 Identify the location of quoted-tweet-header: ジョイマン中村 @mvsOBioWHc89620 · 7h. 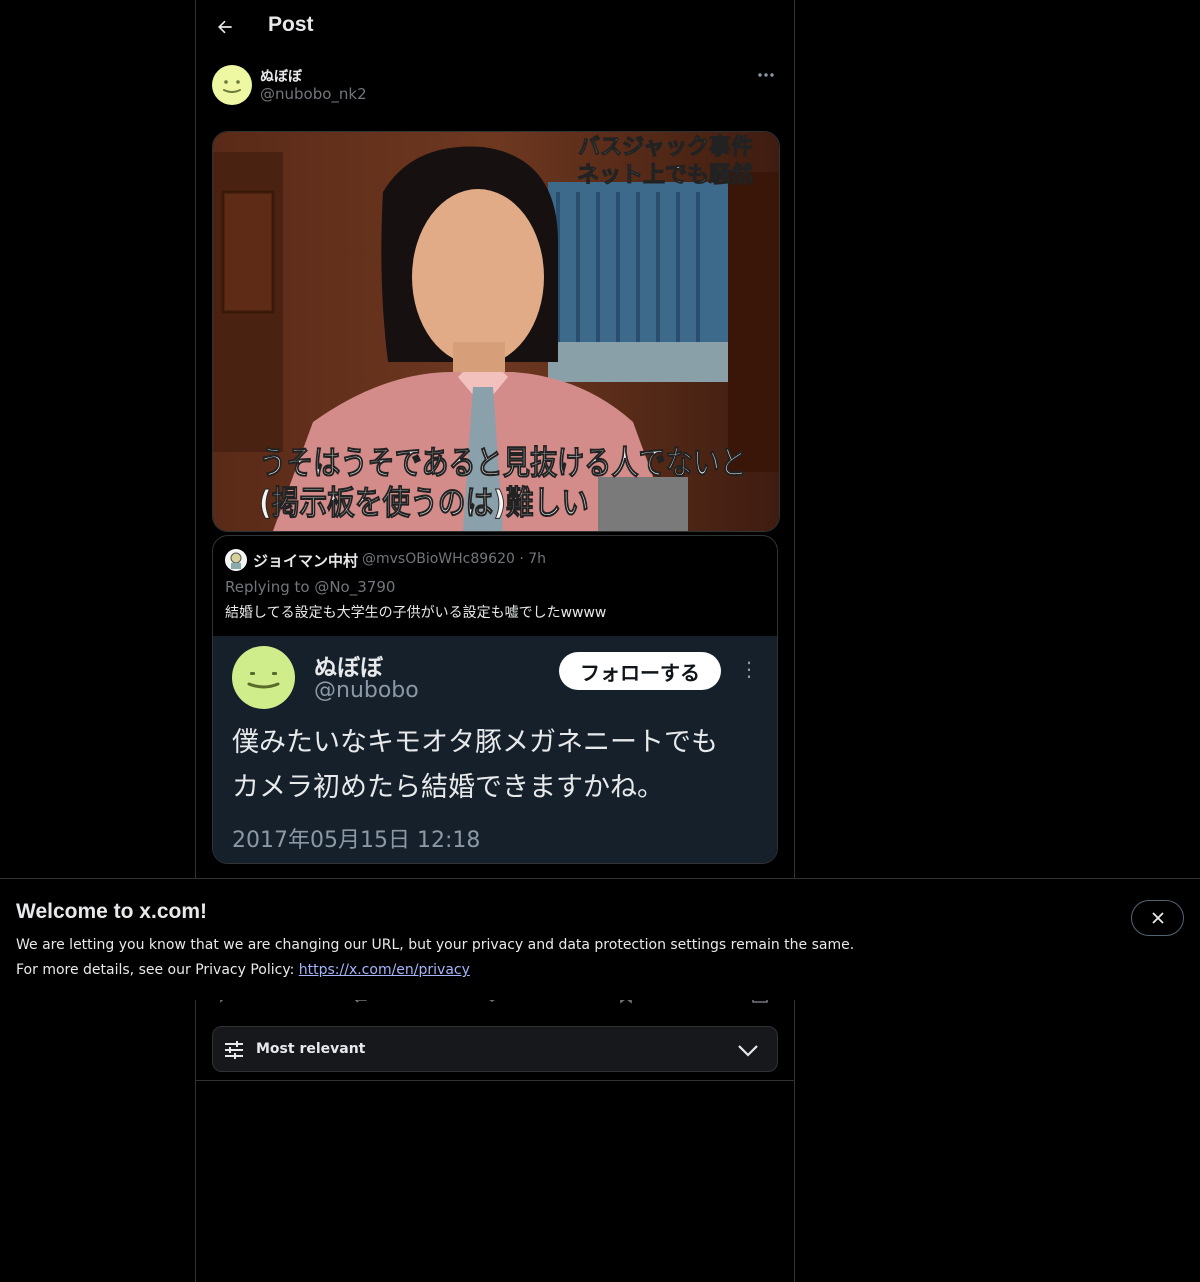
(495, 560).